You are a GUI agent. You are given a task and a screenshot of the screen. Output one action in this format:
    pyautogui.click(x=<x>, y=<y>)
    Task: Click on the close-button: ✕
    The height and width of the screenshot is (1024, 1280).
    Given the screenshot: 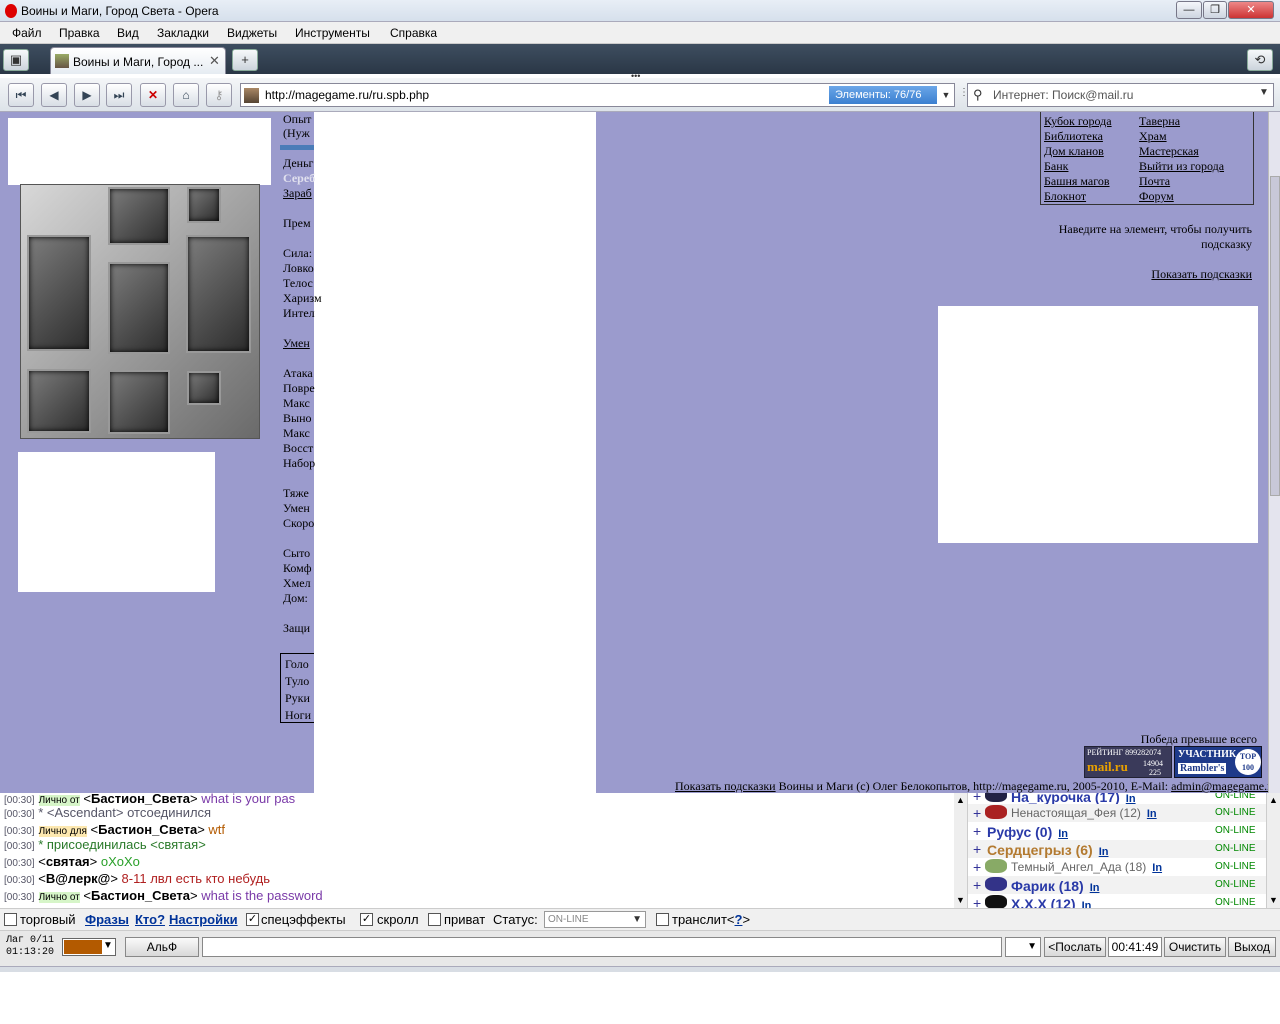 What is the action you would take?
    pyautogui.click(x=1251, y=10)
    